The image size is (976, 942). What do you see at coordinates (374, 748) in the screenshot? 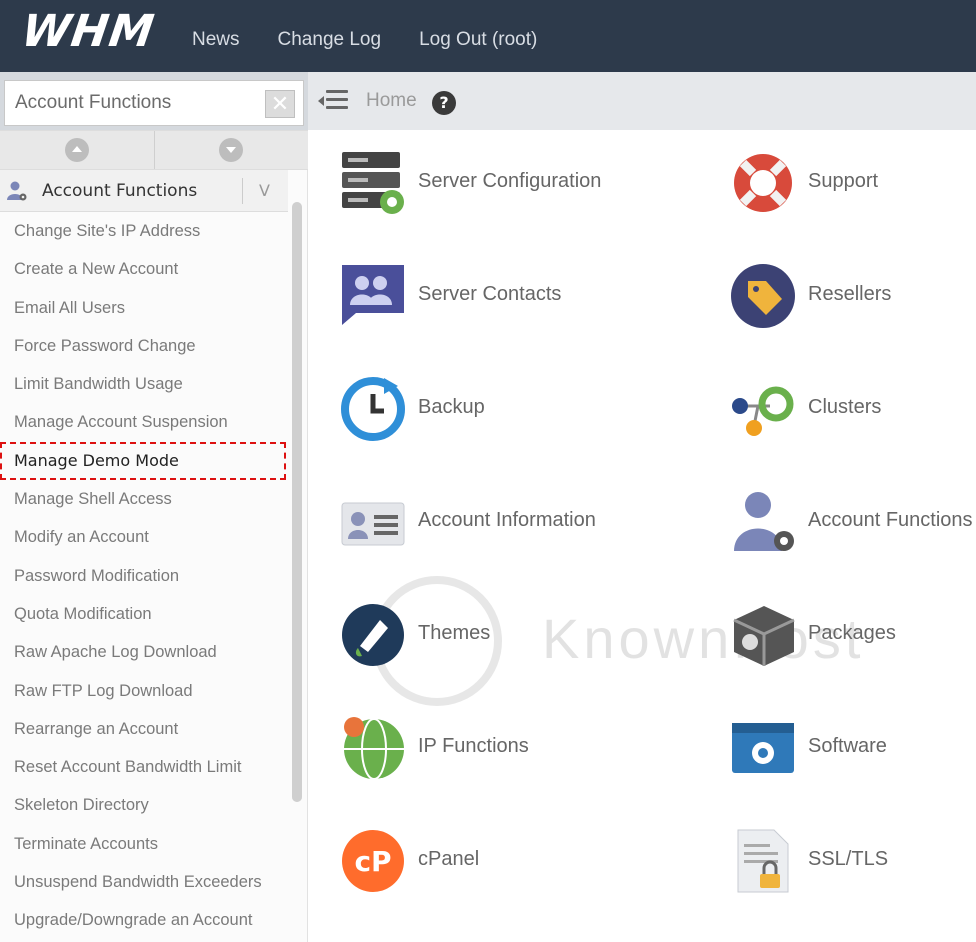
I see `globe-icon` at bounding box center [374, 748].